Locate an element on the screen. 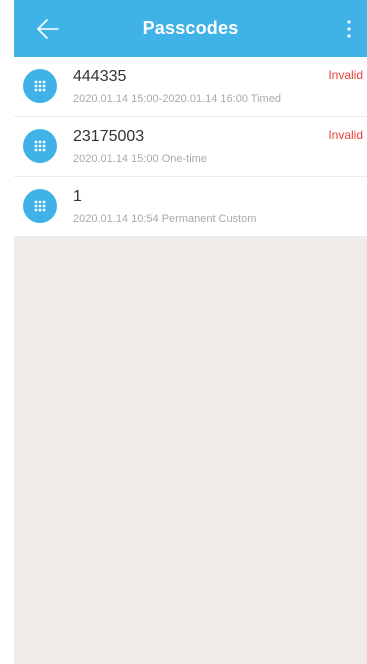 The width and height of the screenshot is (367, 664). more-options-button is located at coordinates (349, 29).